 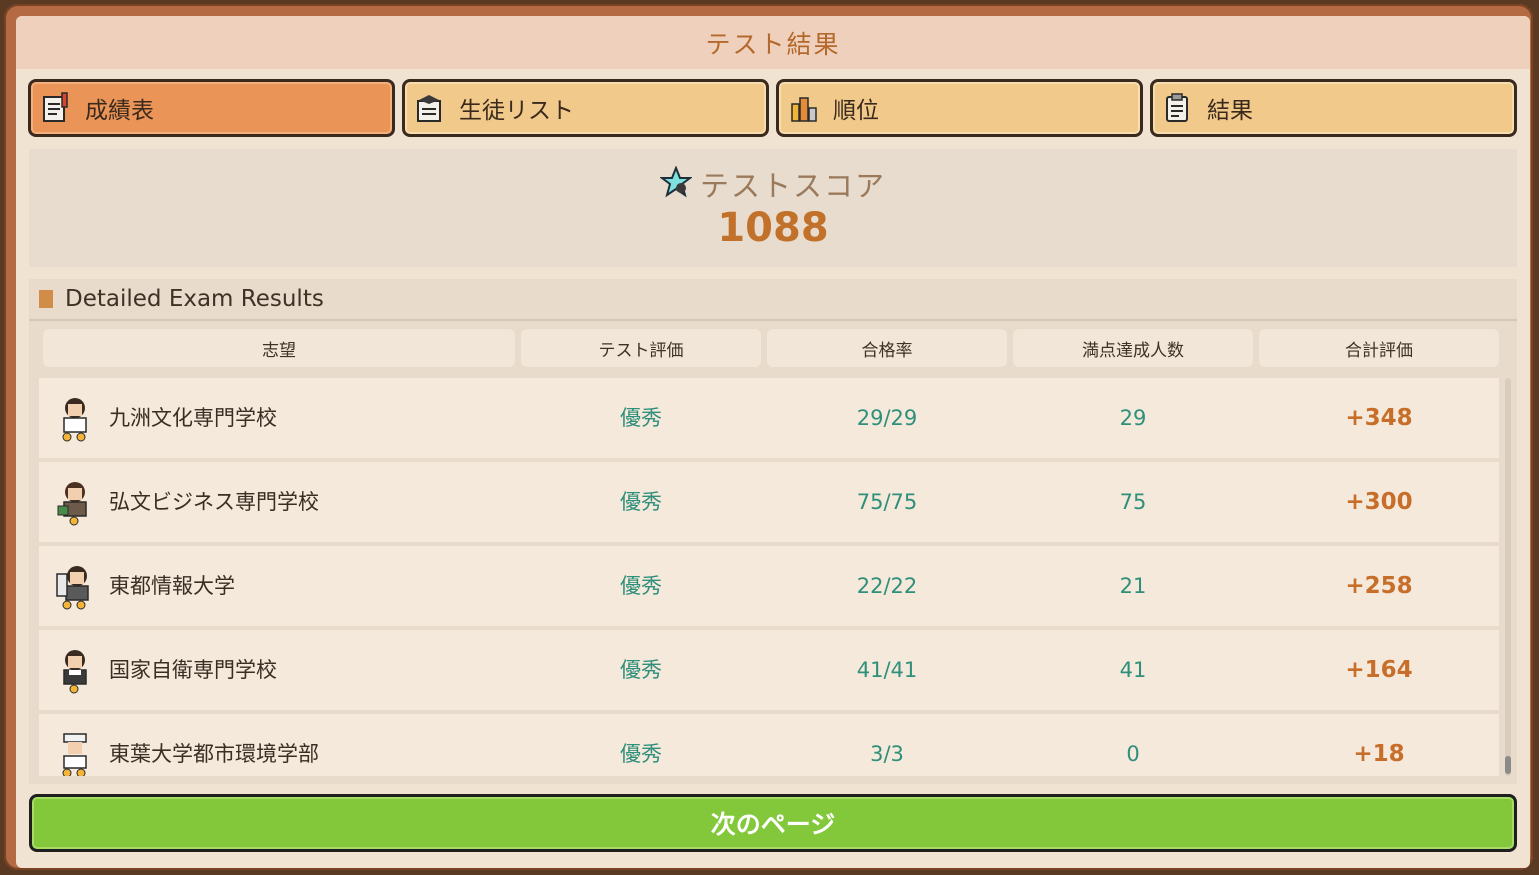 I want to click on score-value: 1088, so click(x=773, y=228).